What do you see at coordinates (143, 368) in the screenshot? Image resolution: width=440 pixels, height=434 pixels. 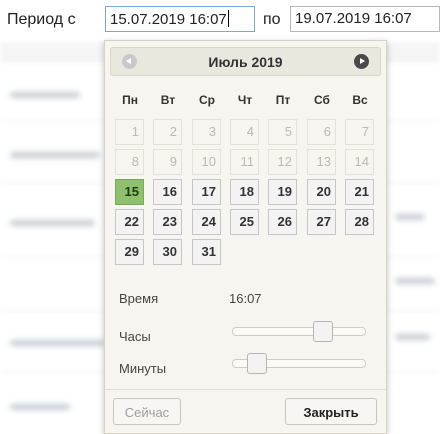 I see `minutes-label: Минуты` at bounding box center [143, 368].